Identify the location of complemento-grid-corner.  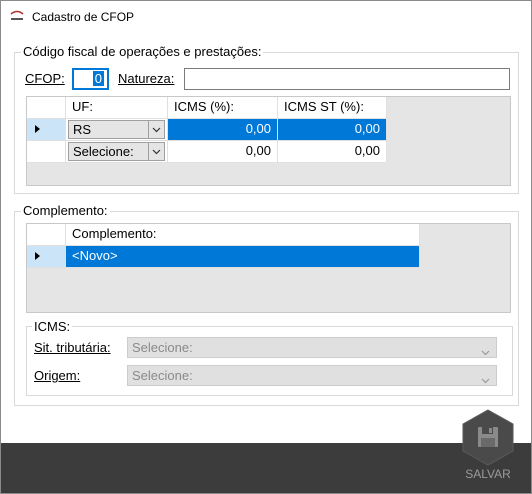
(46, 235).